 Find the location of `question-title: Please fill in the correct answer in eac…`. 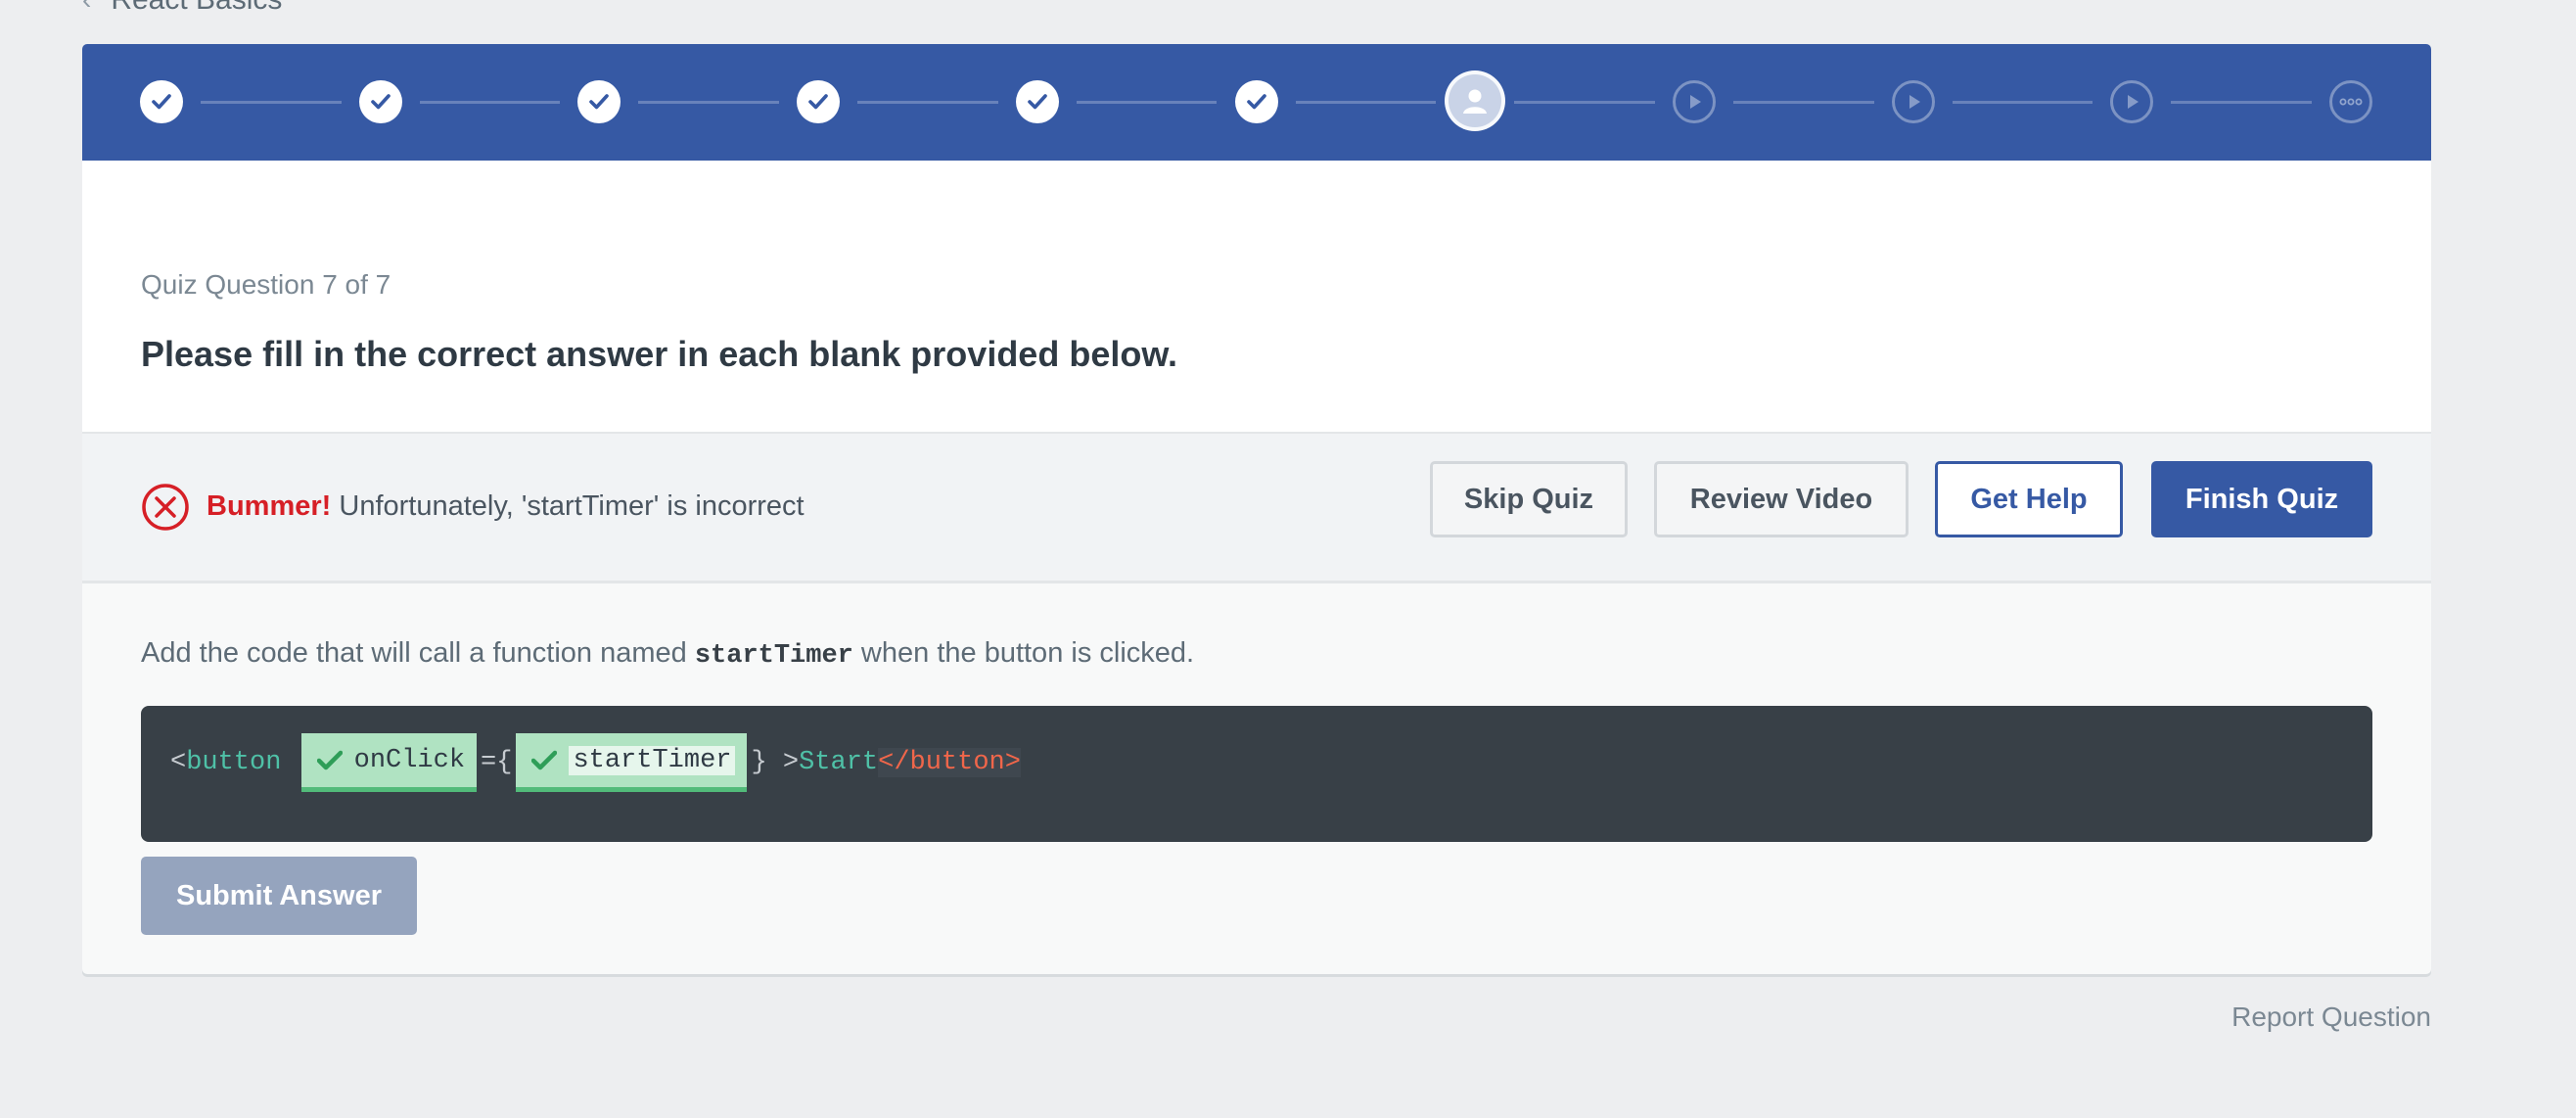

question-title: Please fill in the correct answer in eac… is located at coordinates (659, 354).